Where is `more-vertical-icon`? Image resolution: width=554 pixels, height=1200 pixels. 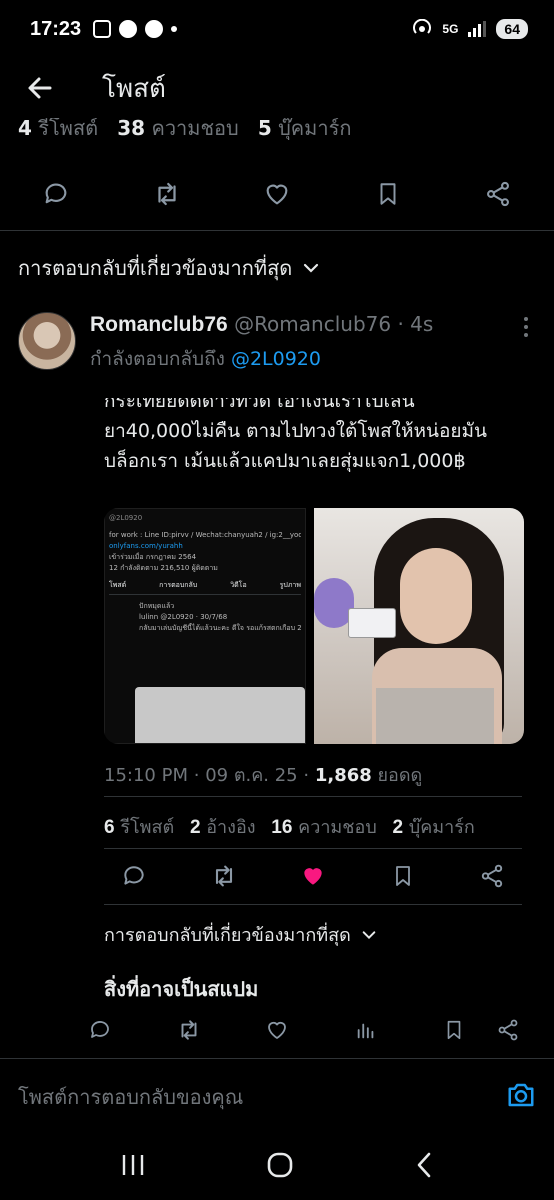
more-vertical-icon is located at coordinates (526, 327).